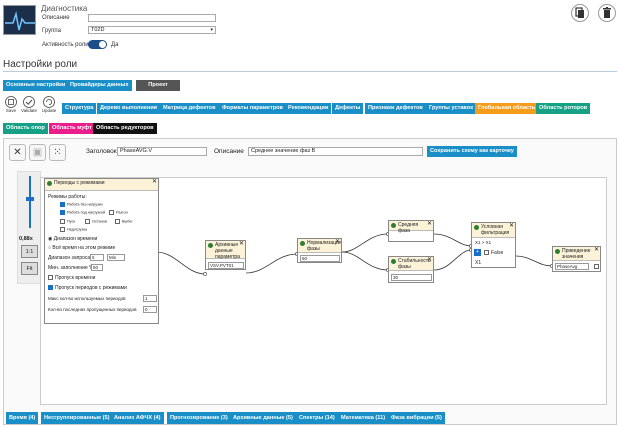  Describe the element at coordinates (36, 85) in the screenshot. I see `tab-basic-settings: Основные настройки` at that location.